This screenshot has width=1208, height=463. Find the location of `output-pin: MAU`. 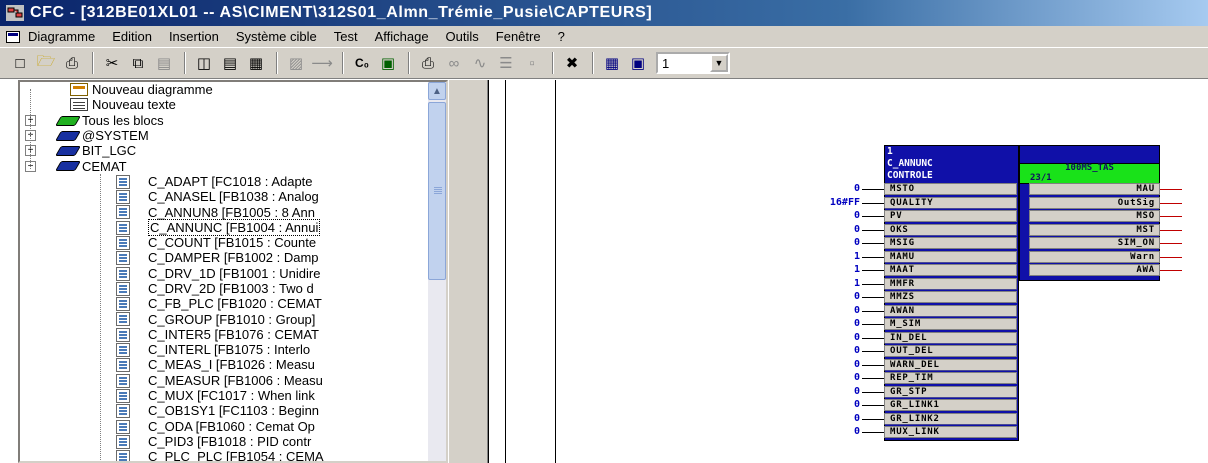

output-pin: MAU is located at coordinates (1094, 189).